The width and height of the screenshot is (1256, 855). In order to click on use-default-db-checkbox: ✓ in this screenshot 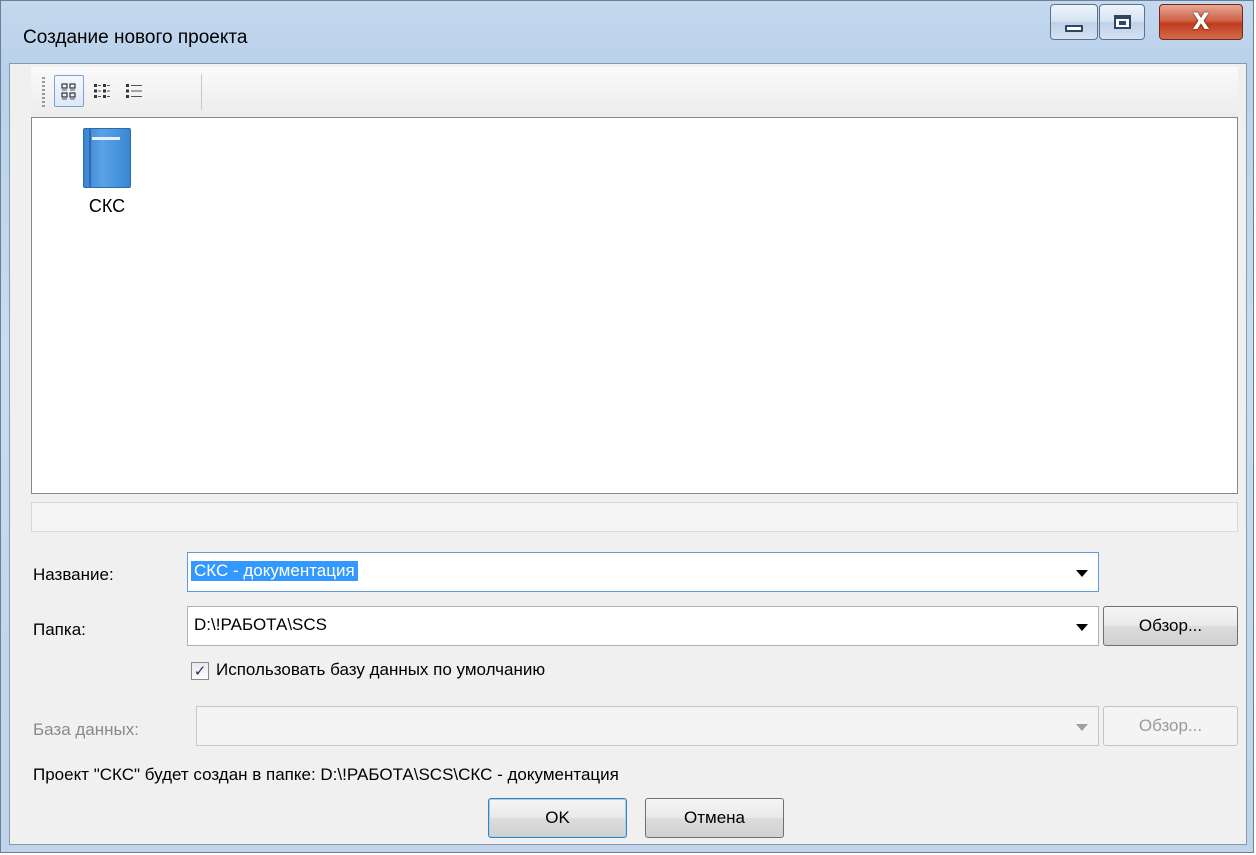, I will do `click(200, 671)`.